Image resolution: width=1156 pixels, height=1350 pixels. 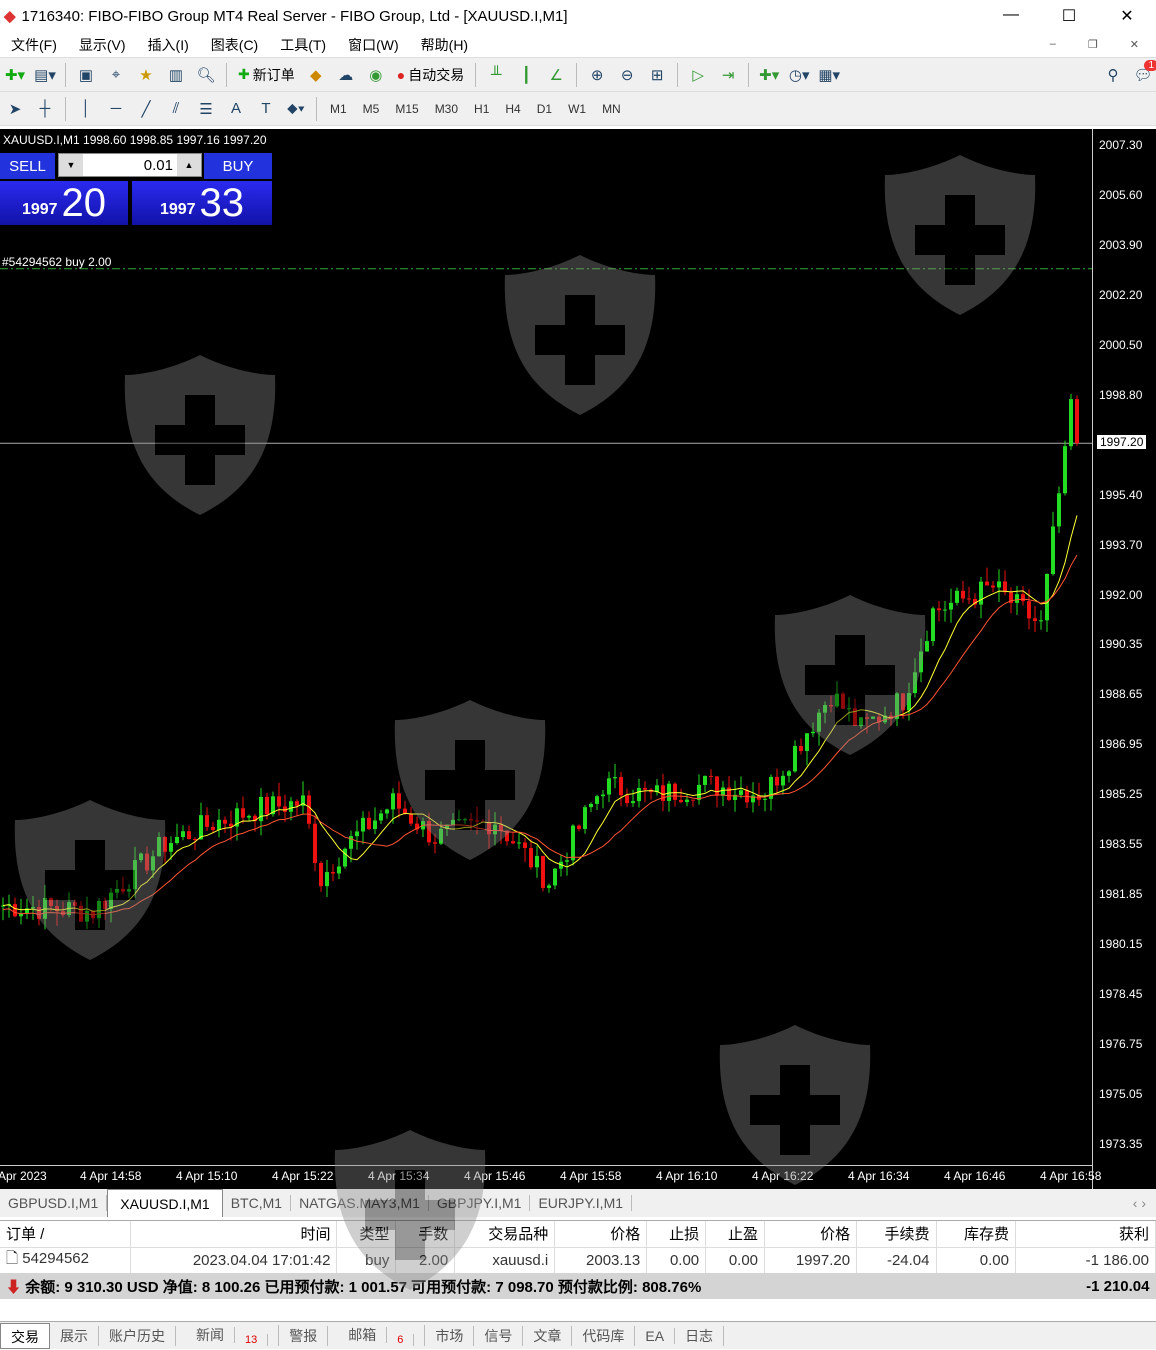 I want to click on timeframe-h4: H4, so click(x=512, y=109).